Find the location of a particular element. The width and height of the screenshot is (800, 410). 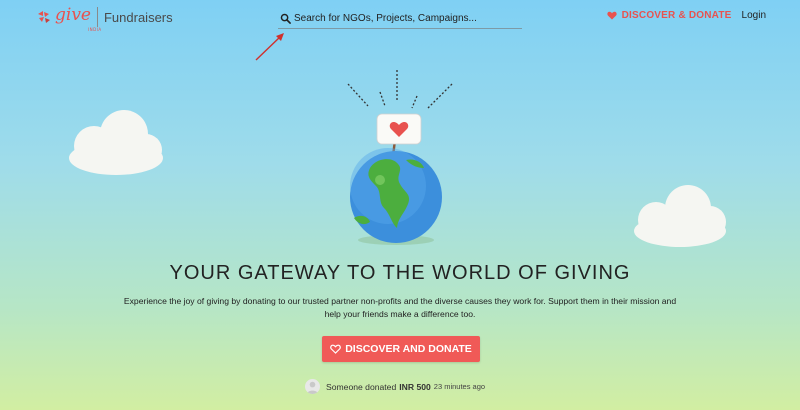

cloud-right is located at coordinates (680, 216).